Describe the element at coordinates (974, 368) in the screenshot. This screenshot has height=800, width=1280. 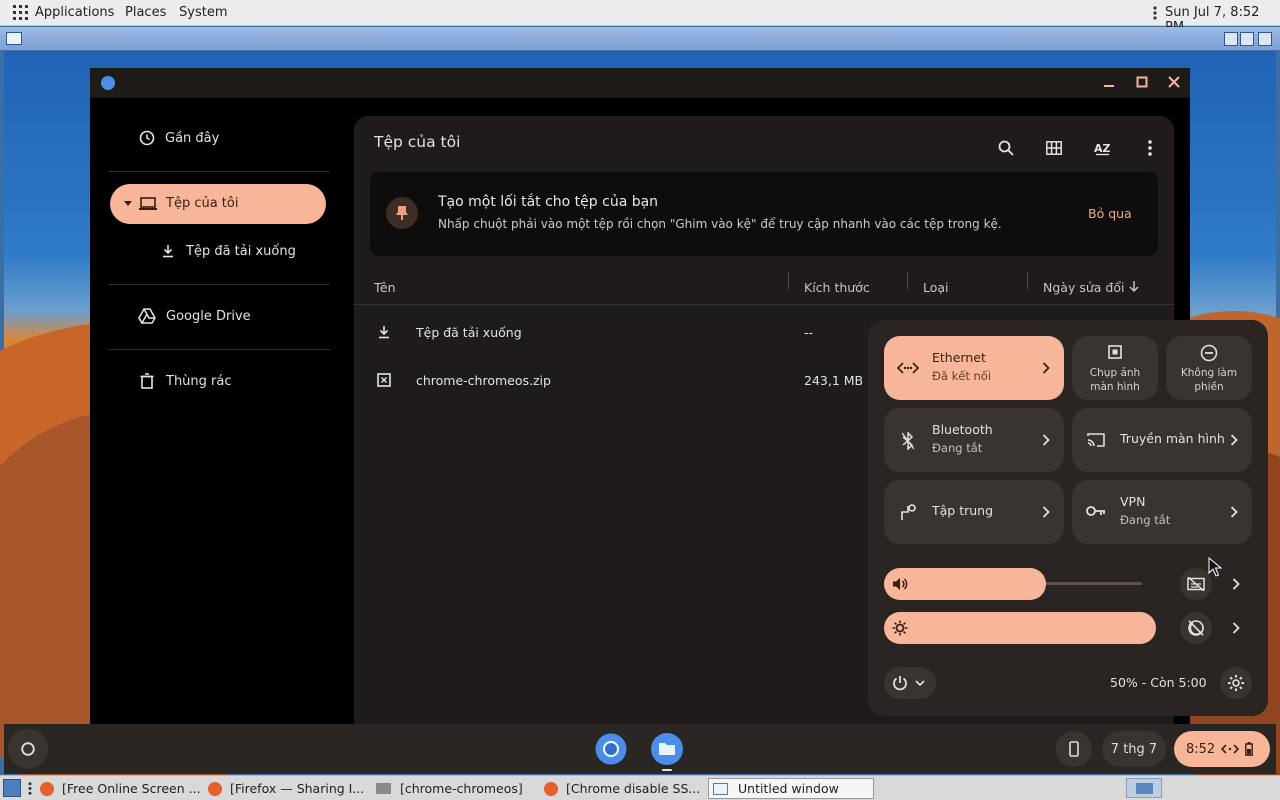
I see `ethernet-tile: Ethernet Đã kết nối` at that location.